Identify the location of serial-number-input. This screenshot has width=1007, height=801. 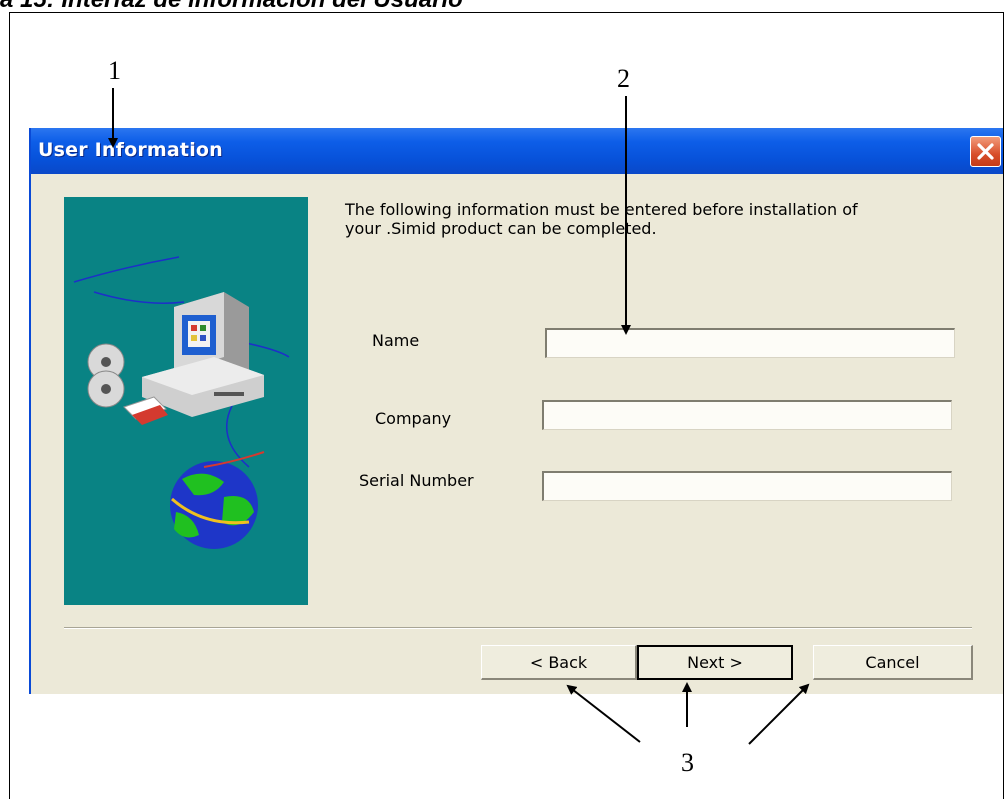
(747, 486).